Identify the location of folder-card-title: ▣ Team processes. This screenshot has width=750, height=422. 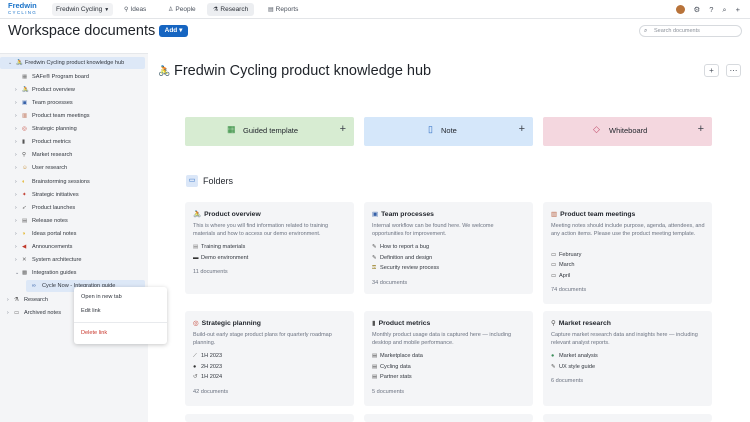
(403, 214).